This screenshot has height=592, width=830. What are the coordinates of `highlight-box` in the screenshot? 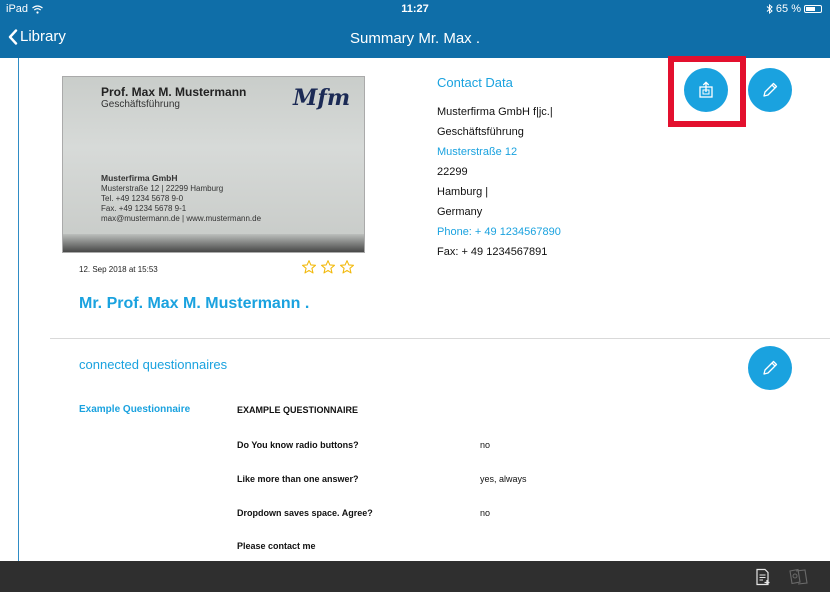 It's located at (707, 91).